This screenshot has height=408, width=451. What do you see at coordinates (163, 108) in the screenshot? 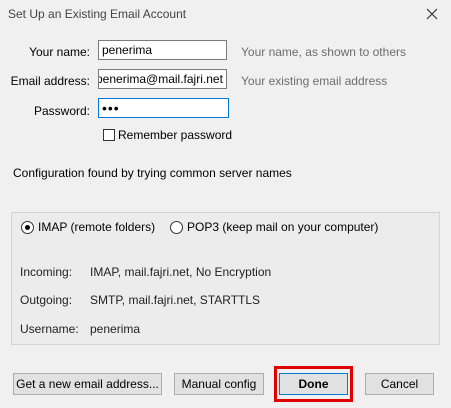
I see `password-input: •••` at bounding box center [163, 108].